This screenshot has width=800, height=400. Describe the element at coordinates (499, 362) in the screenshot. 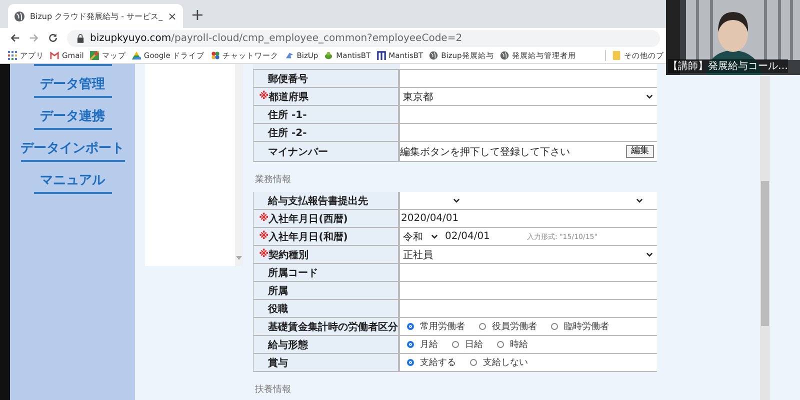

I see `radio-option: 支給しない` at that location.